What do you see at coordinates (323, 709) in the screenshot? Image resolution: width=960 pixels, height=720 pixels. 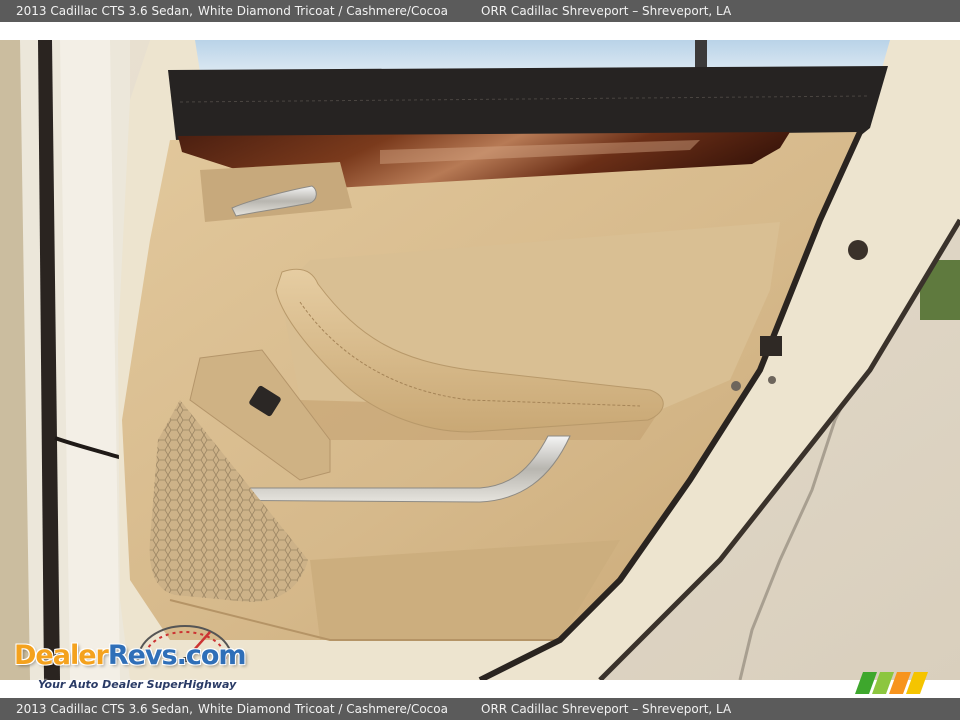 I see `vehicle-colors-bottom: White Diamond Tricoat / Cashmere/Cocoa` at bounding box center [323, 709].